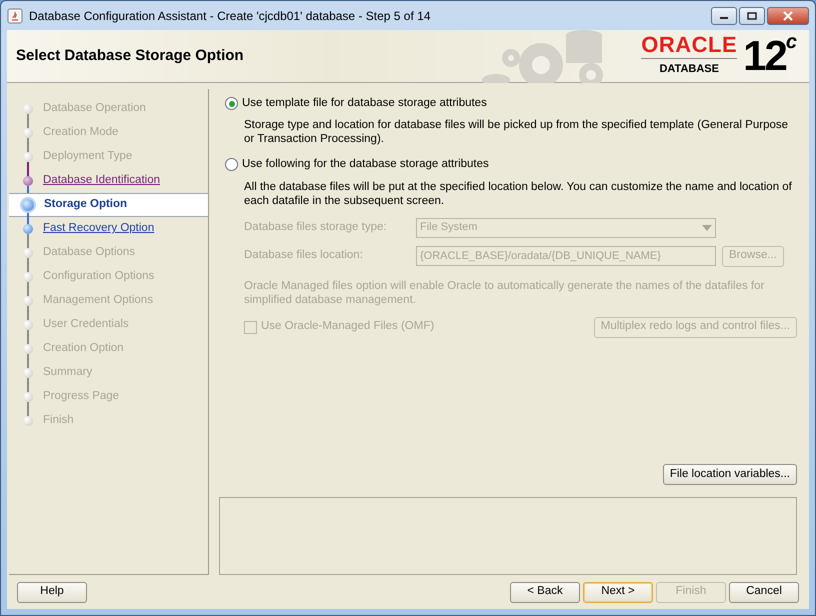 This screenshot has width=816, height=616. What do you see at coordinates (769, 56) in the screenshot?
I see `logo-version: 12$^{c}$` at bounding box center [769, 56].